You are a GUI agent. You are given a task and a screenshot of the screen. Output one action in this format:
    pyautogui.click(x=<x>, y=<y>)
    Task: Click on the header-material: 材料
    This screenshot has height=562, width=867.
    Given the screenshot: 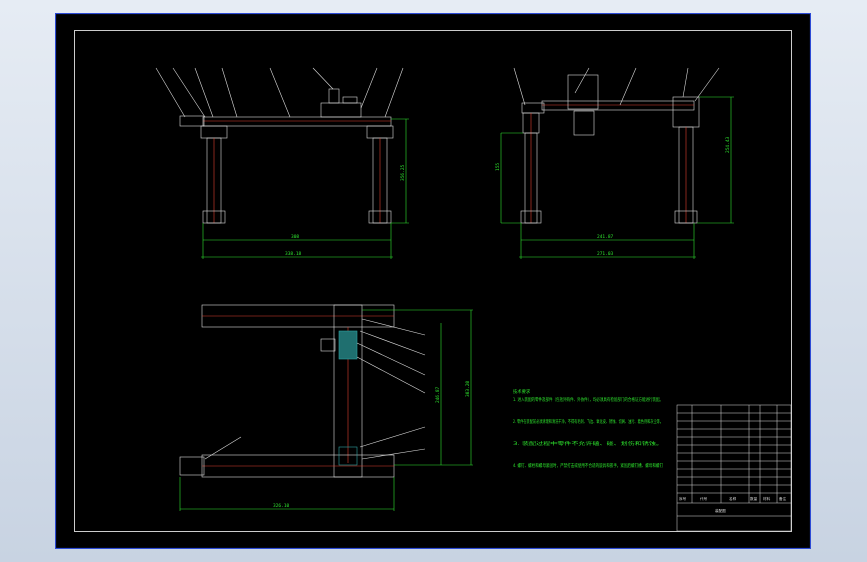 What is the action you would take?
    pyautogui.click(x=767, y=498)
    